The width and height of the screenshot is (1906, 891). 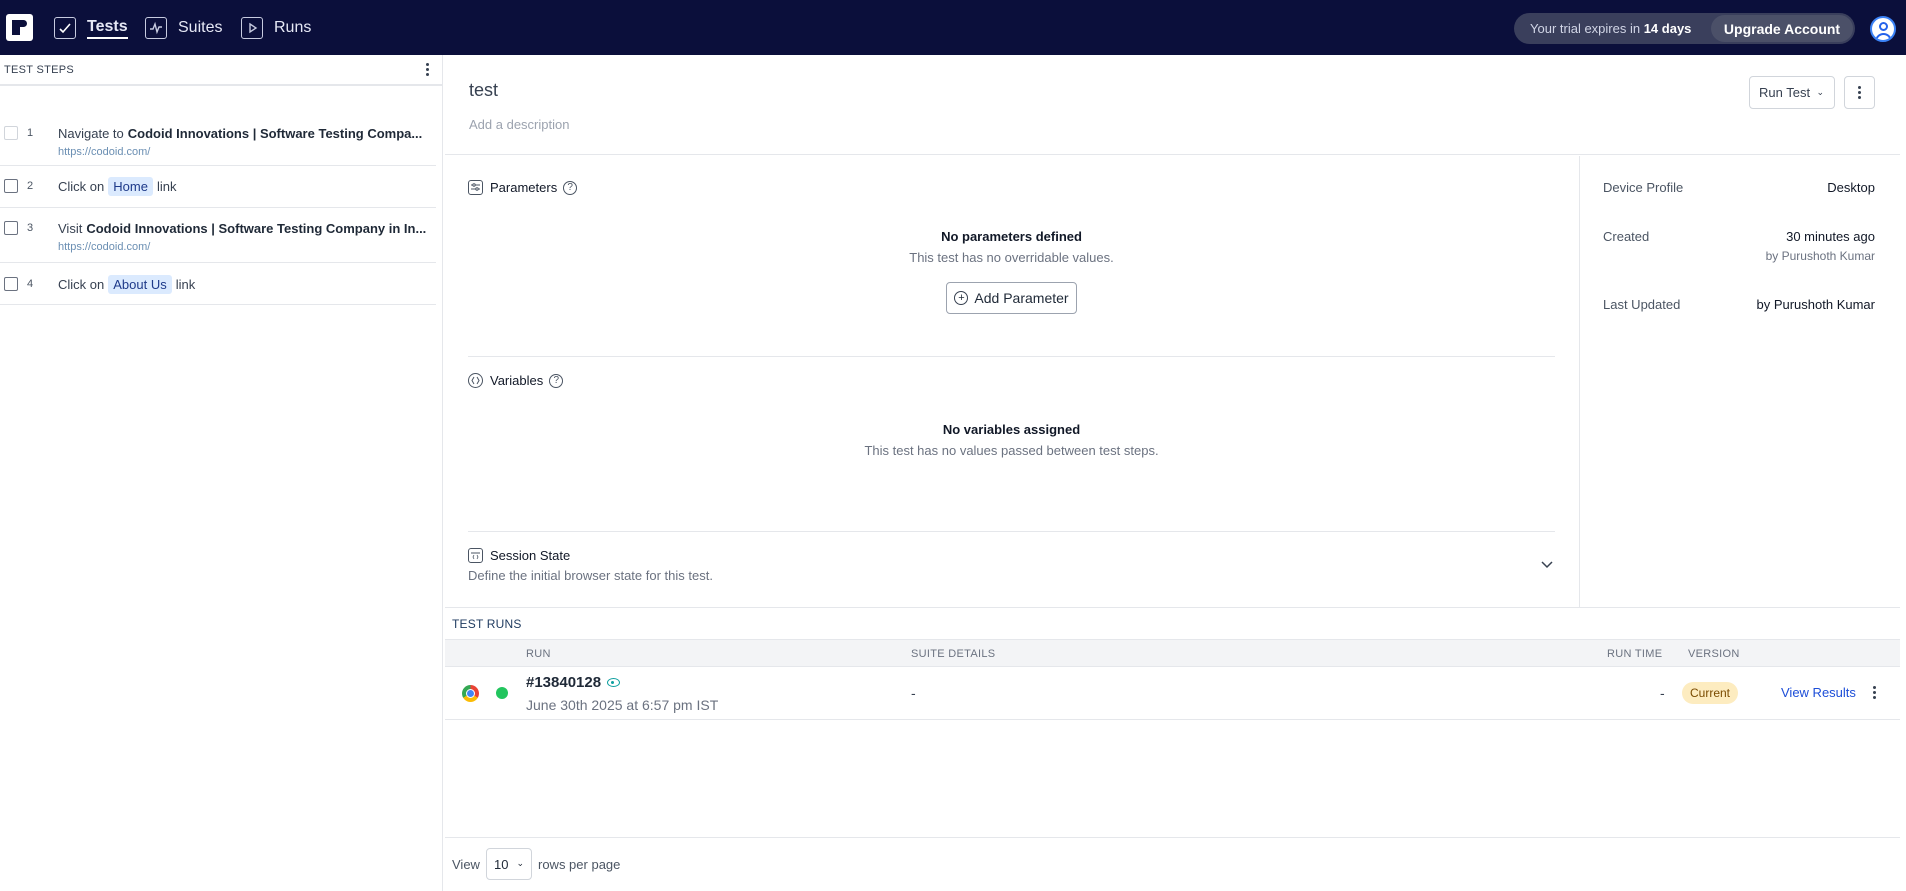 What do you see at coordinates (1820, 256) in the screenshot?
I see `created-by: by Purushoth Kumar` at bounding box center [1820, 256].